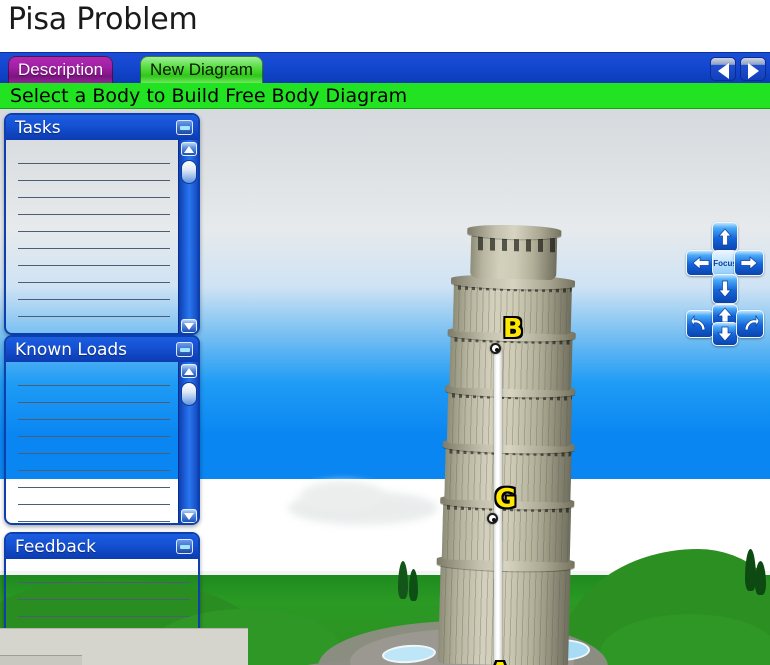 This screenshot has height=665, width=770. I want to click on panel-feedback-content, so click(102, 611).